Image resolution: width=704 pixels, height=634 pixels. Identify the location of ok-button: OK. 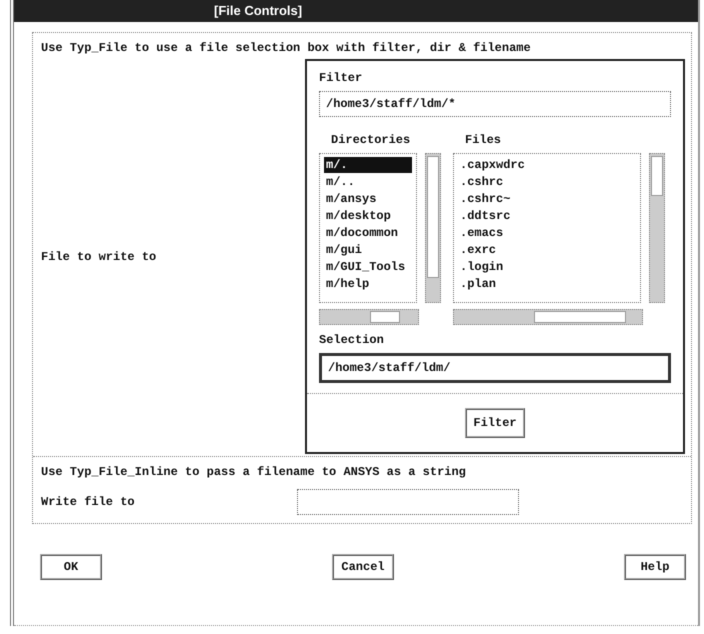
(71, 567).